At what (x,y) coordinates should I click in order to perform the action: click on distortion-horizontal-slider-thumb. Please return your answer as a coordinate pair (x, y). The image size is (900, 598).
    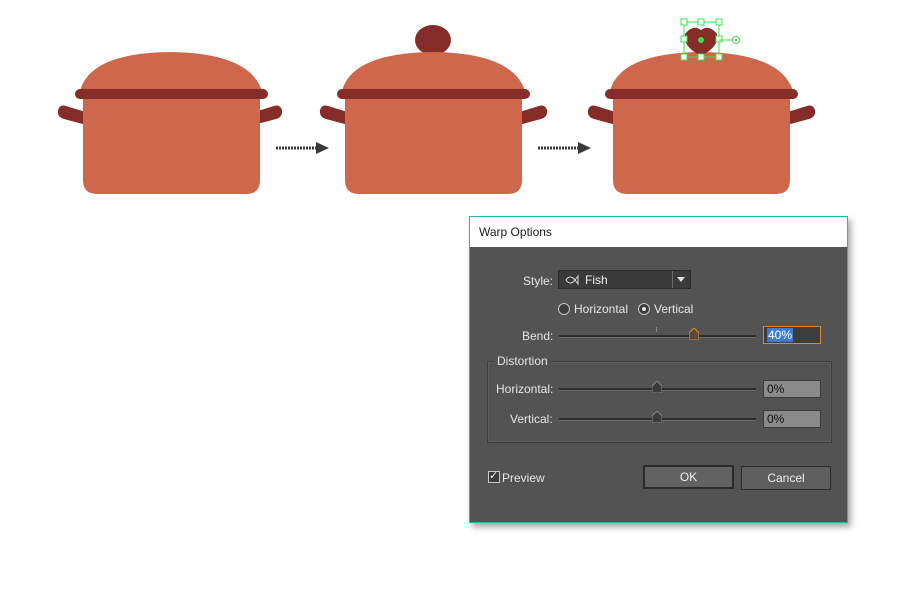
    Looking at the image, I should click on (657, 387).